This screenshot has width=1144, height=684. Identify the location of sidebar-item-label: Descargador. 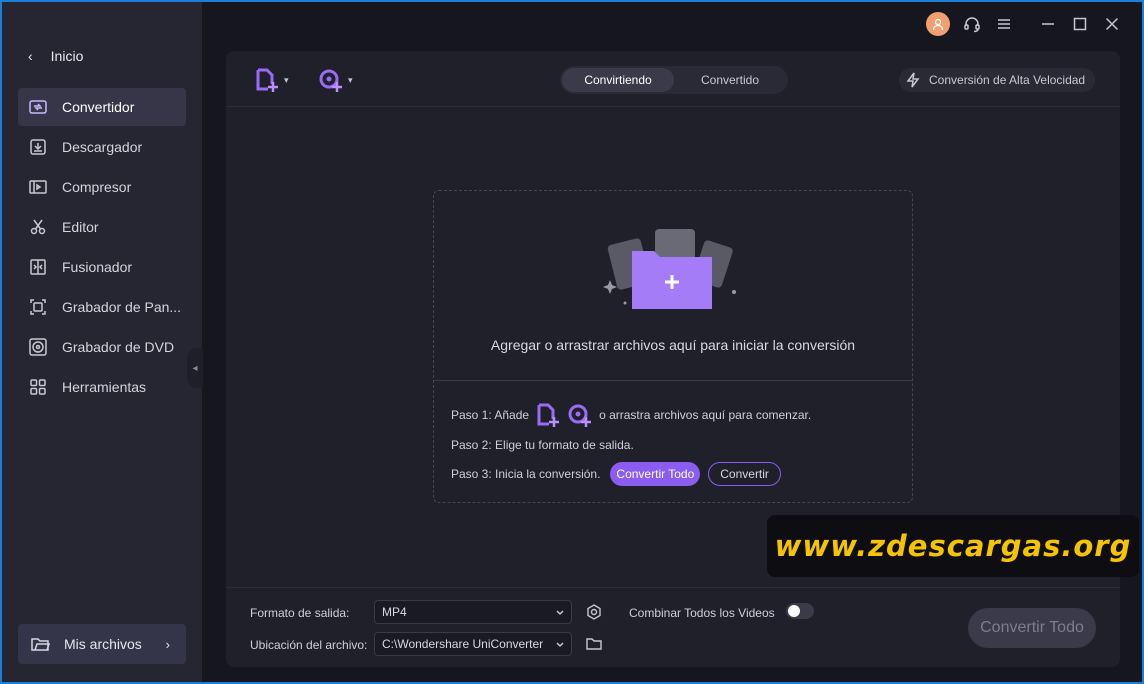
(102, 147).